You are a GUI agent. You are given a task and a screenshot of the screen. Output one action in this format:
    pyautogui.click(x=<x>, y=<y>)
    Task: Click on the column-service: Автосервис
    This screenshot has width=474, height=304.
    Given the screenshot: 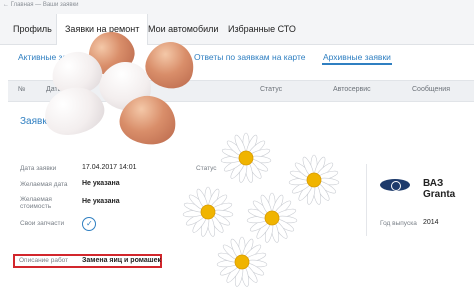 What is the action you would take?
    pyautogui.click(x=352, y=89)
    